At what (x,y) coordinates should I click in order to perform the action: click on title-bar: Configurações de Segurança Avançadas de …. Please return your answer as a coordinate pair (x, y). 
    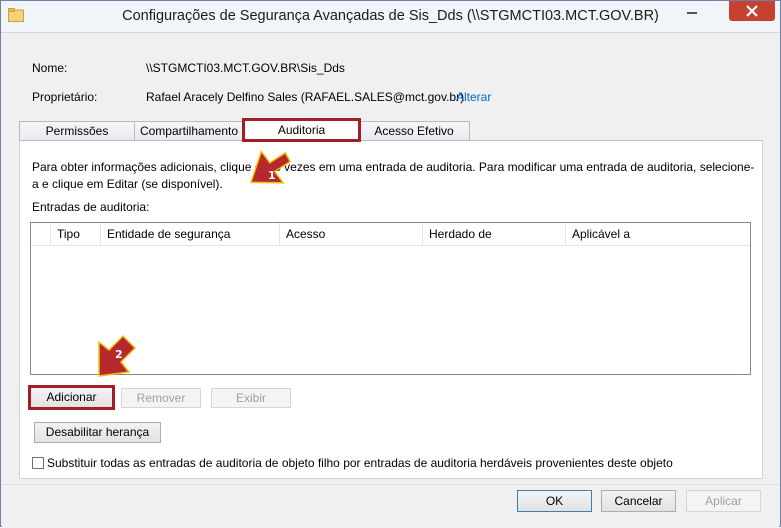
    Looking at the image, I should click on (390, 17).